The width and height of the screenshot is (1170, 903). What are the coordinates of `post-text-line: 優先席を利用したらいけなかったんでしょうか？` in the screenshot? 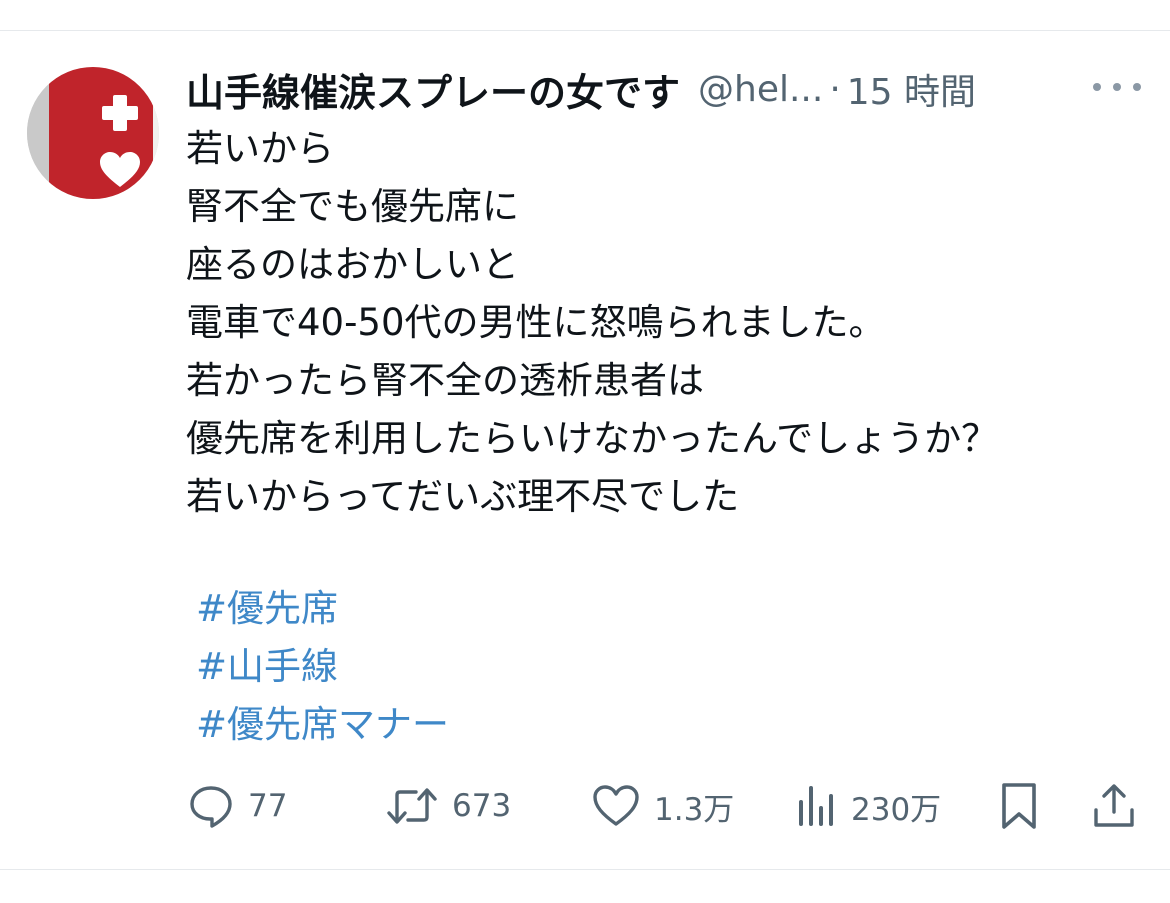 It's located at (592, 438).